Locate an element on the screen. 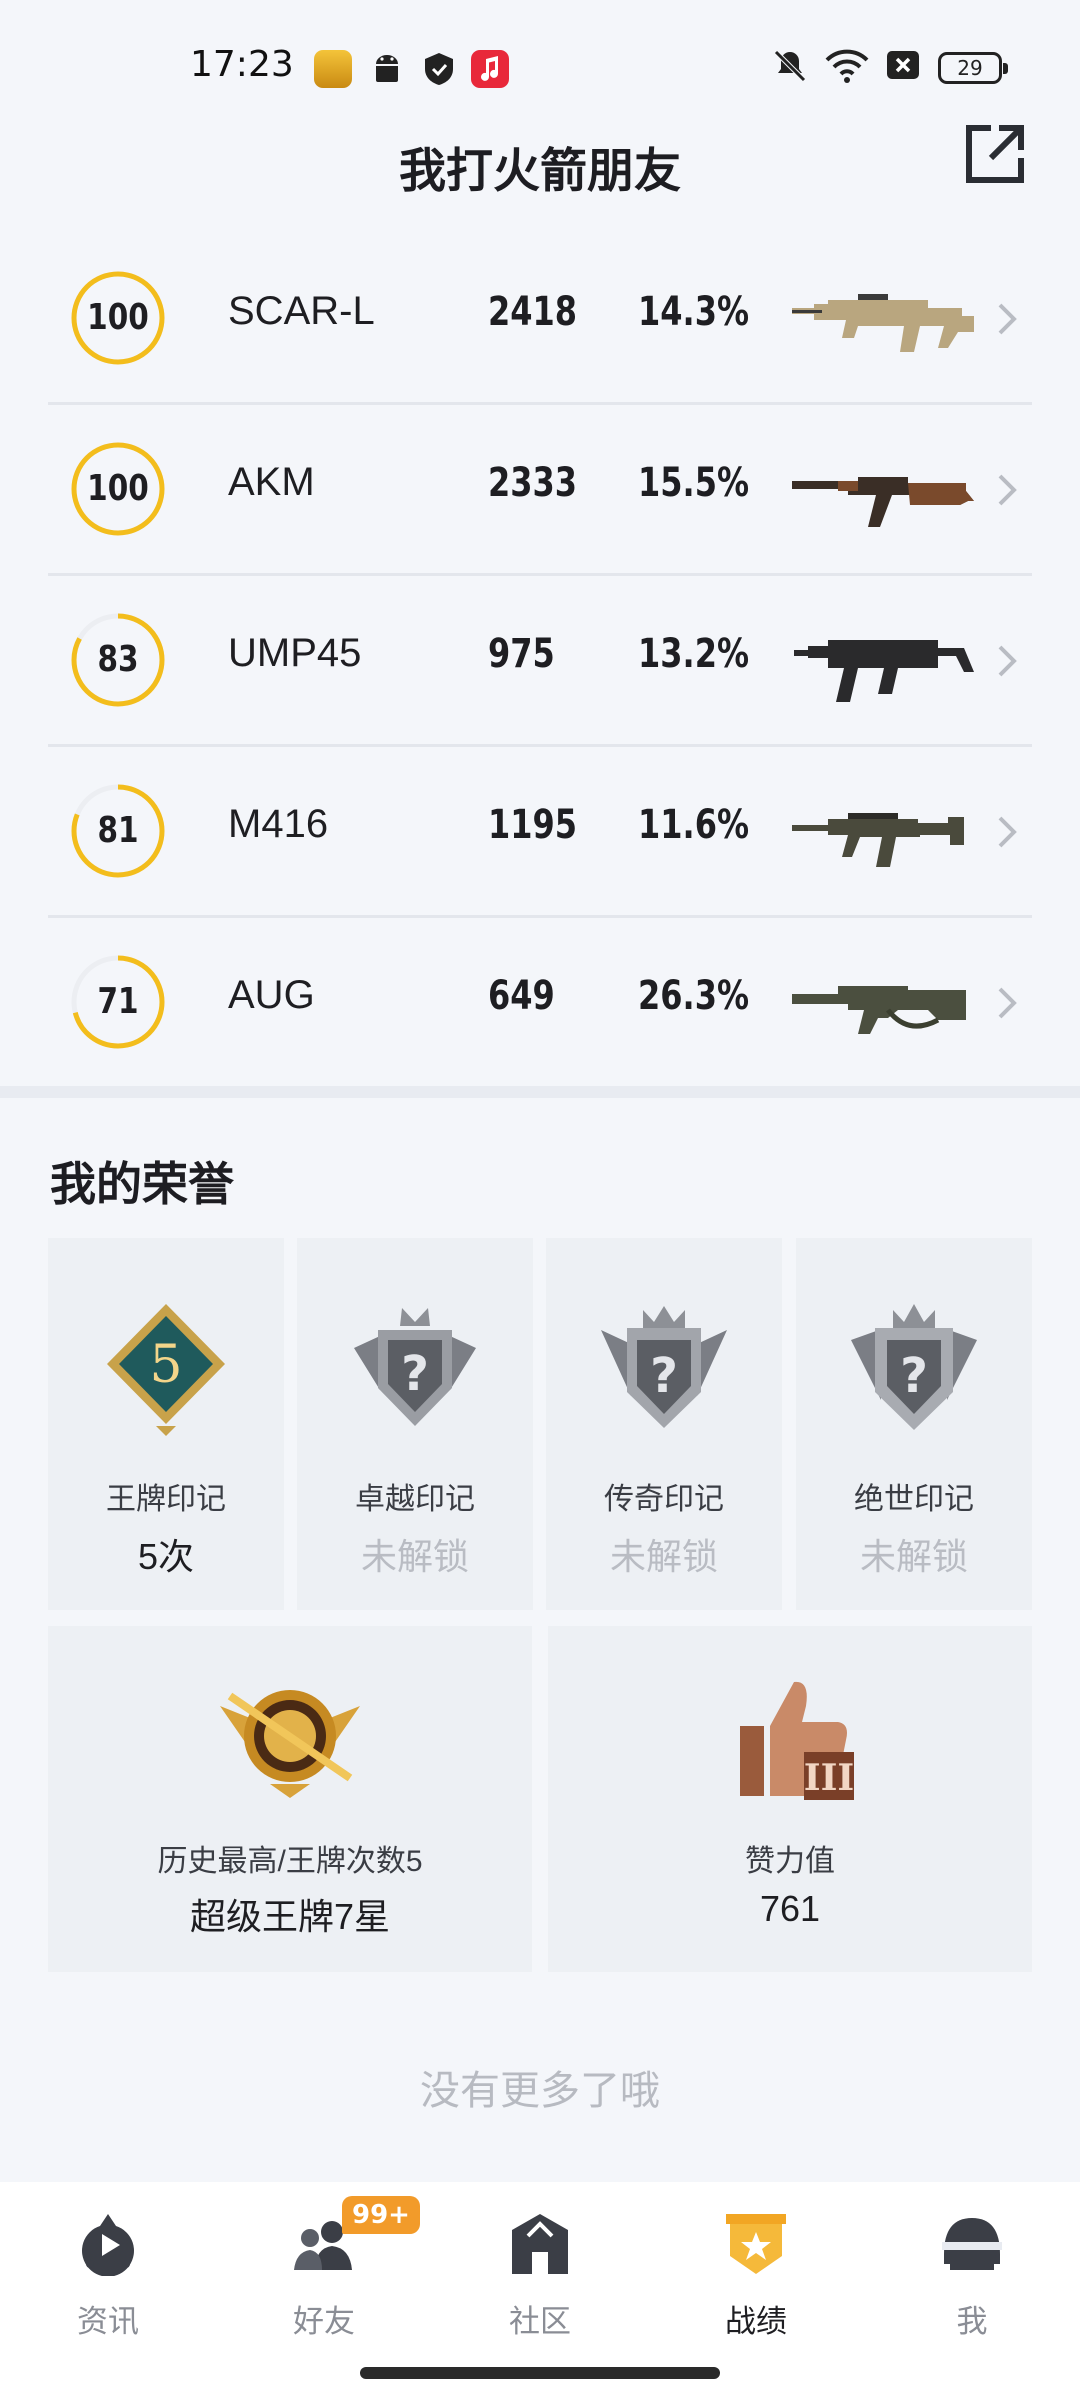 The height and width of the screenshot is (2400, 1080). nav-label: 好友 is located at coordinates (324, 2321).